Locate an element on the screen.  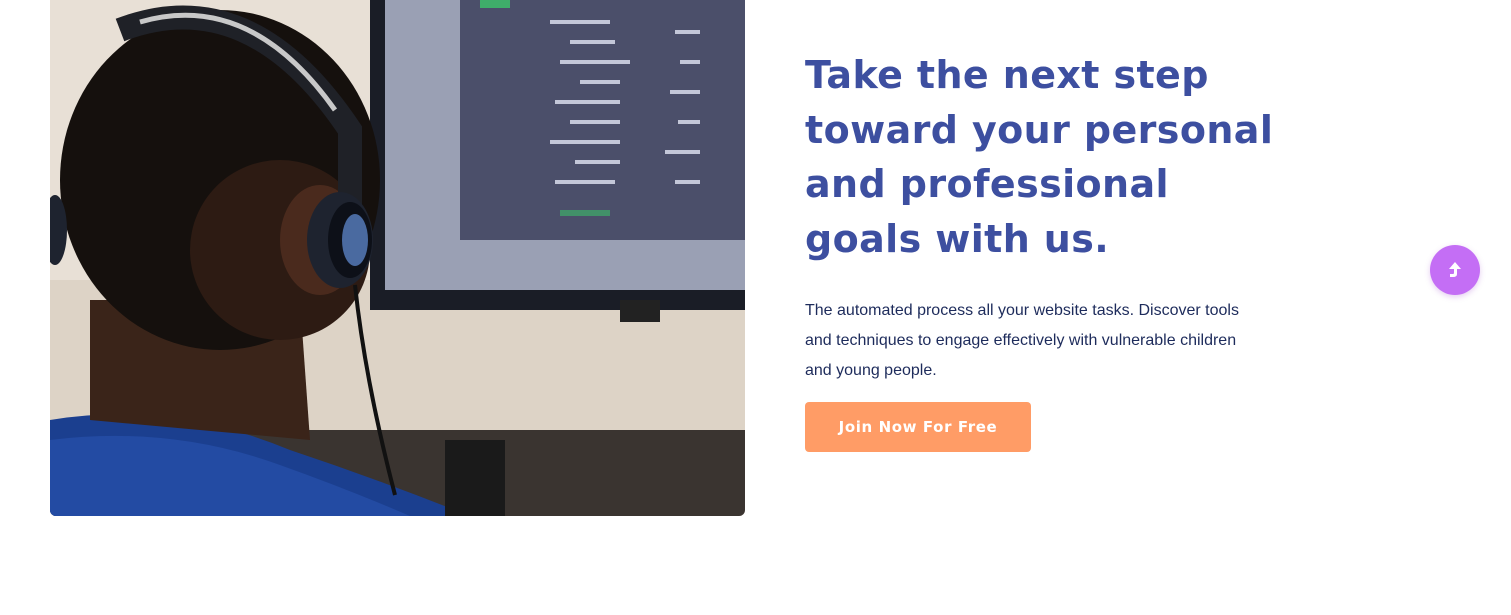
scroll-to-top-button is located at coordinates (1455, 270).